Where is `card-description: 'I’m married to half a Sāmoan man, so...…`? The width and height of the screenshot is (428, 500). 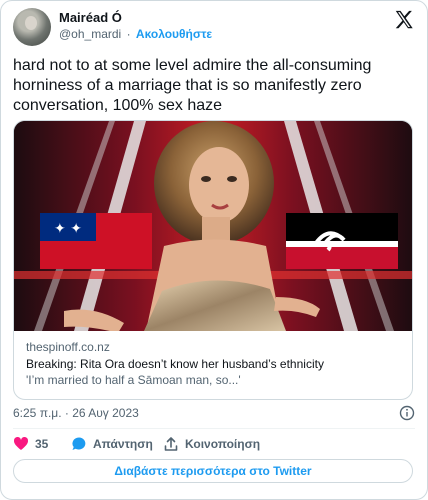
card-description: 'I’m married to half a Sāmoan man, so...… is located at coordinates (133, 380).